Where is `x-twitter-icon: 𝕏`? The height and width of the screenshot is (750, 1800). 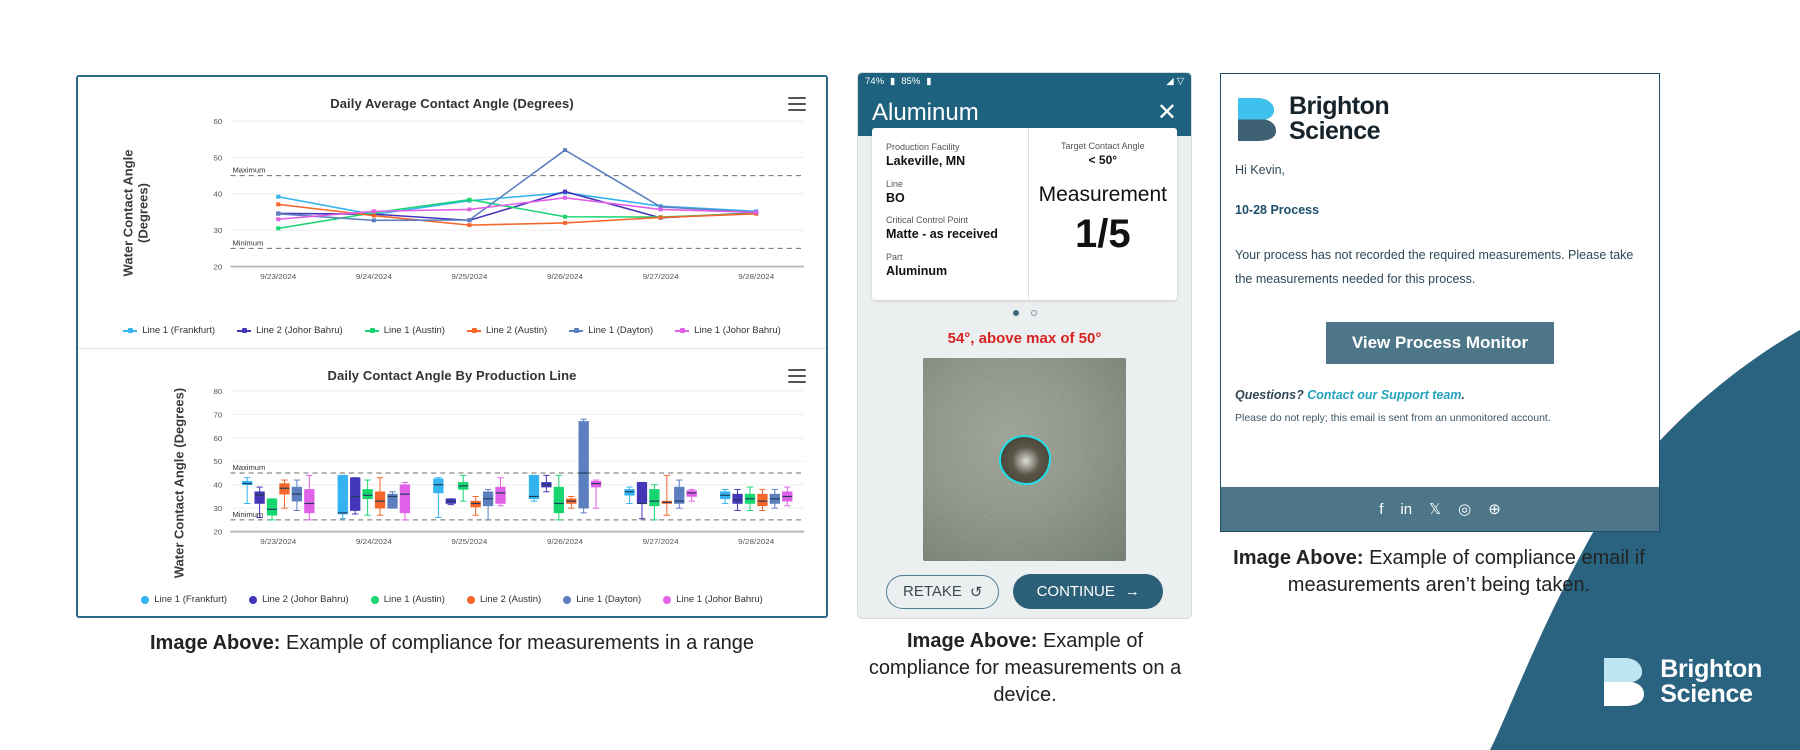 x-twitter-icon: 𝕏 is located at coordinates (1435, 509).